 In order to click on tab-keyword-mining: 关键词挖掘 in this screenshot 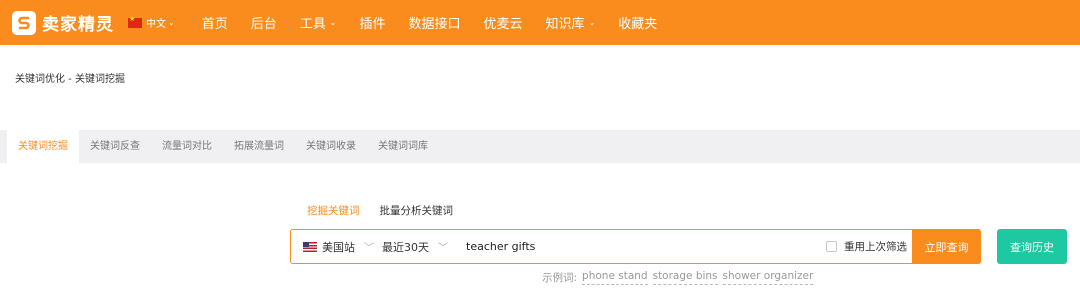, I will do `click(43, 146)`.